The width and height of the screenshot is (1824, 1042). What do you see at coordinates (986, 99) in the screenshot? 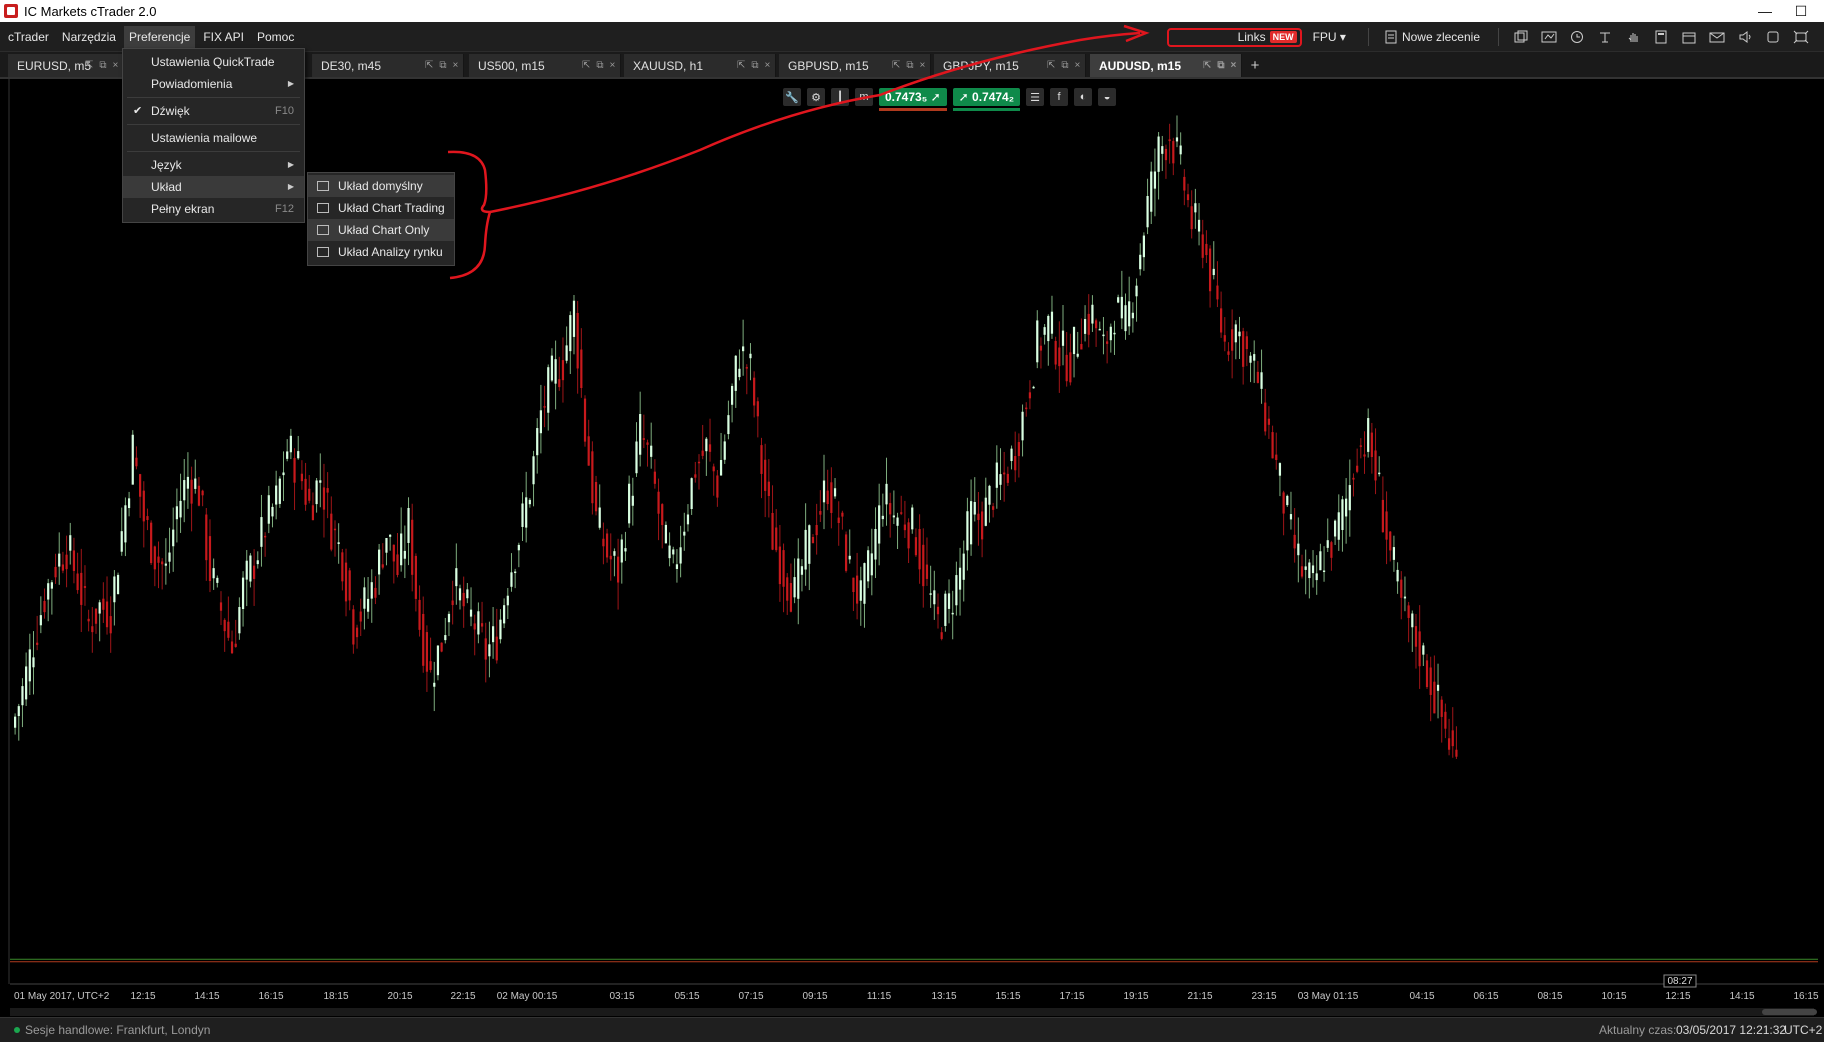
I see `buy-price-button: ➚ 0.7474₂` at bounding box center [986, 99].